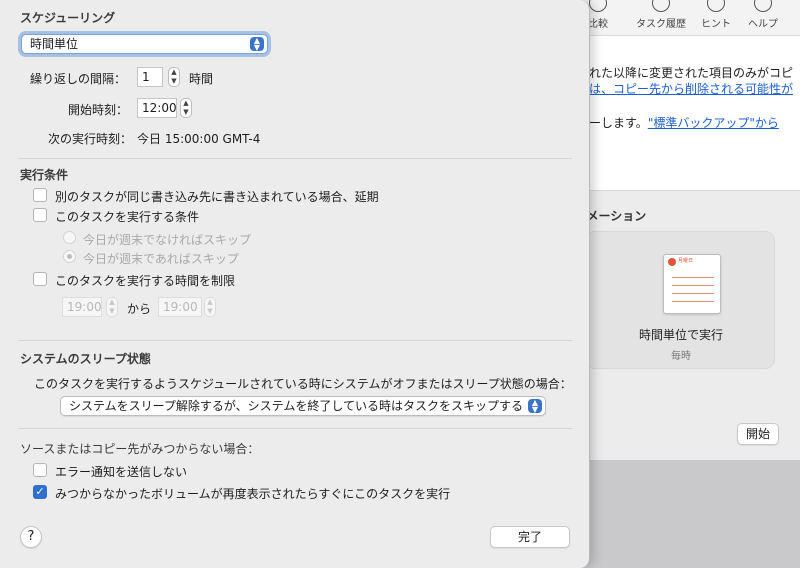  I want to click on toolbar-help: ヘルプ, so click(763, 18).